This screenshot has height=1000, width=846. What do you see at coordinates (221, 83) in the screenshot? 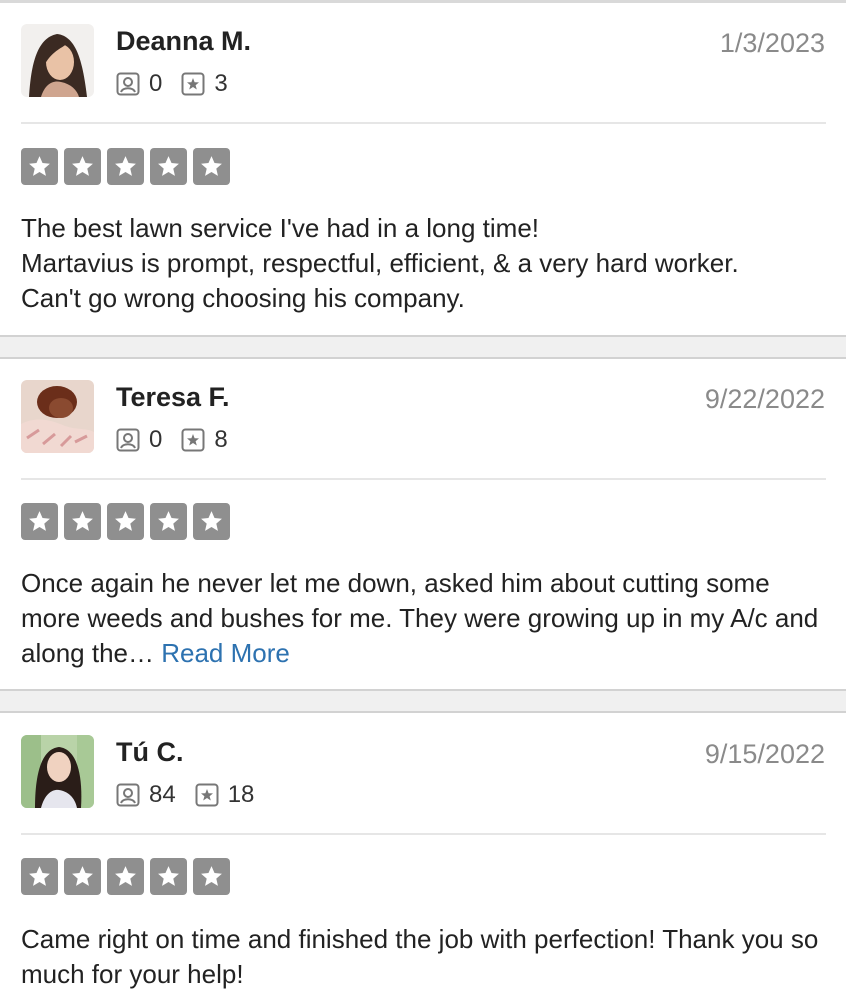
I see `review-count: 3` at bounding box center [221, 83].